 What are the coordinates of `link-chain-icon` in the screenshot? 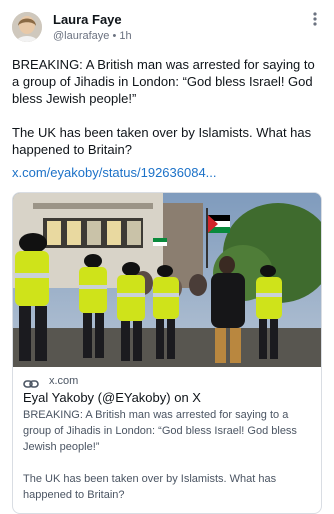 It's located at (31, 383).